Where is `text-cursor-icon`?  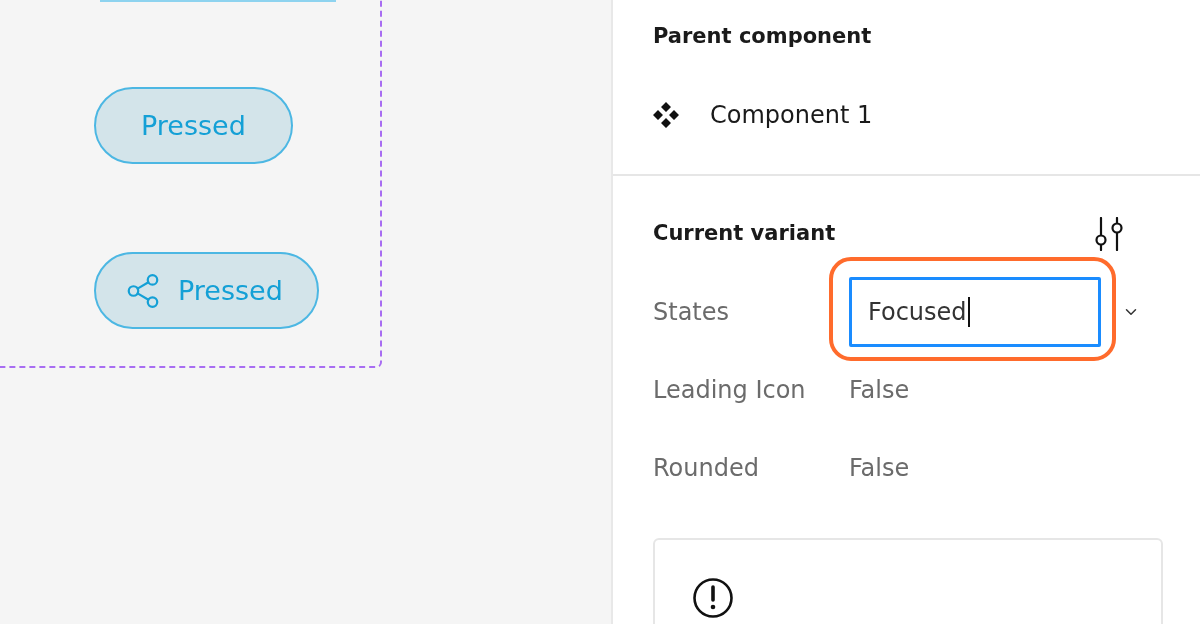 text-cursor-icon is located at coordinates (968, 312).